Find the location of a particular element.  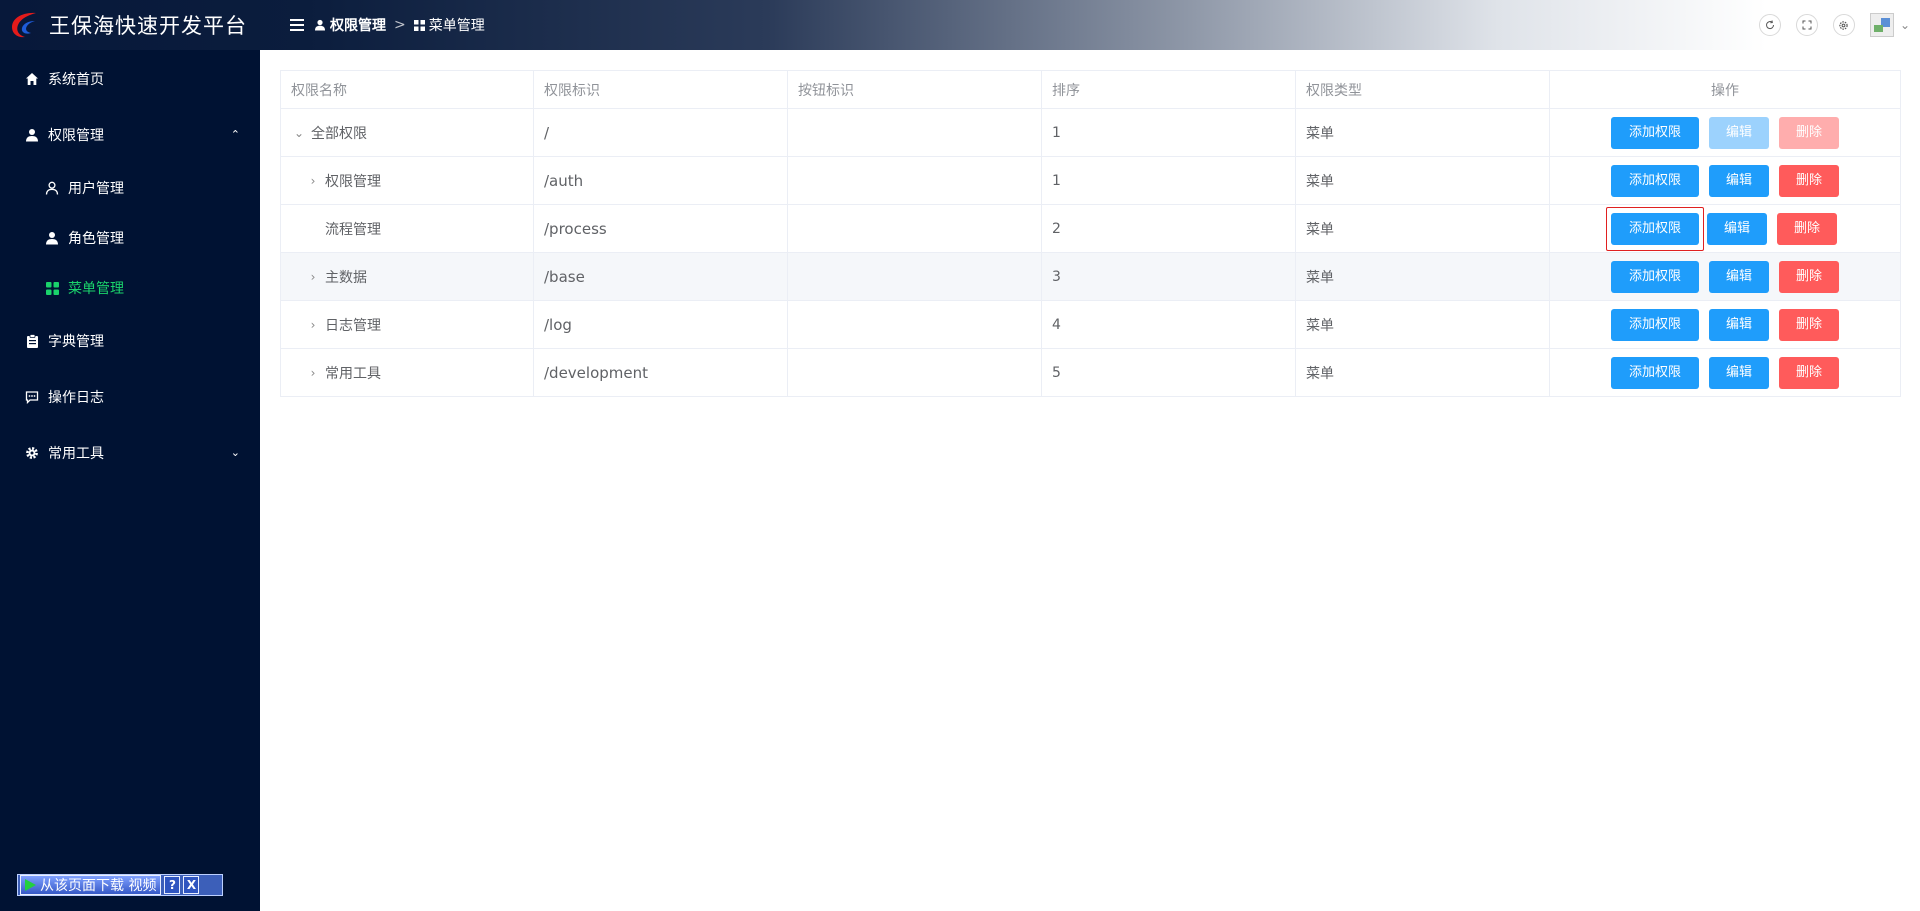

avatar is located at coordinates (1881, 25).